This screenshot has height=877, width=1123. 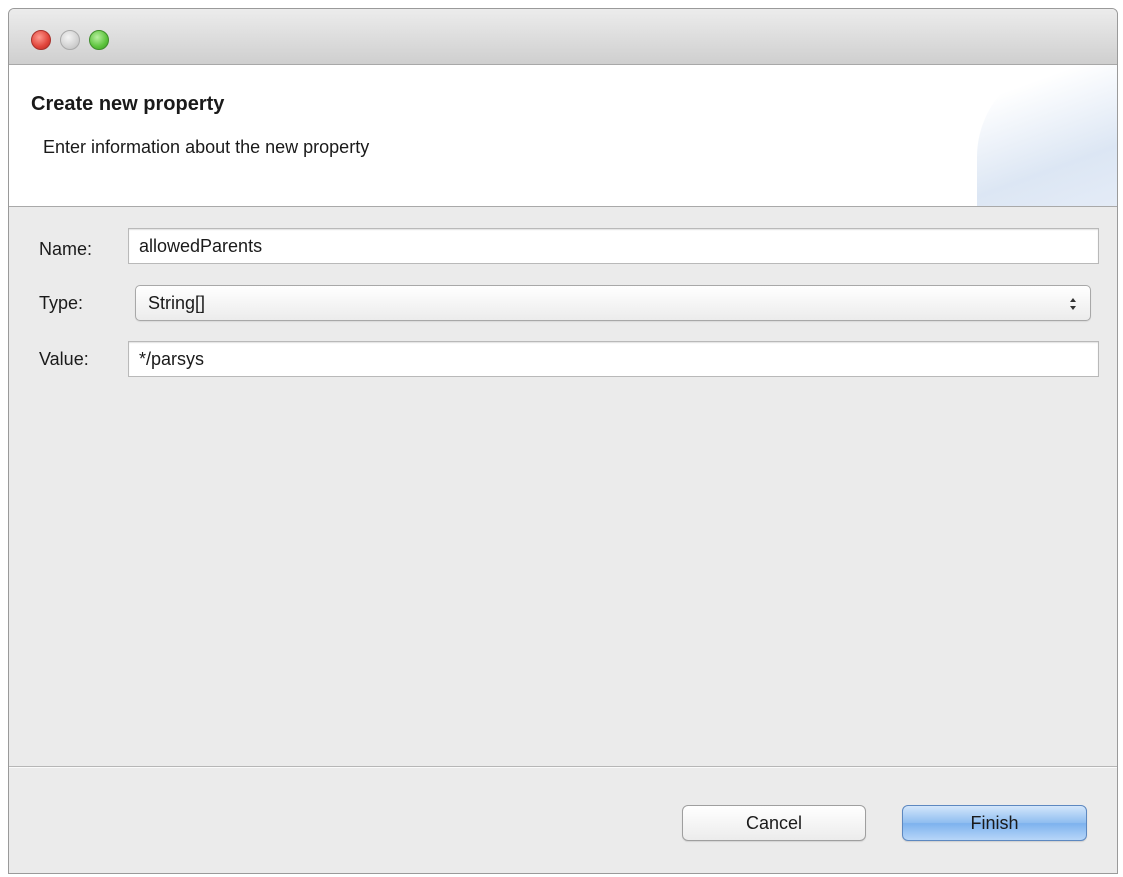 I want to click on type-label: Type:, so click(x=61, y=303).